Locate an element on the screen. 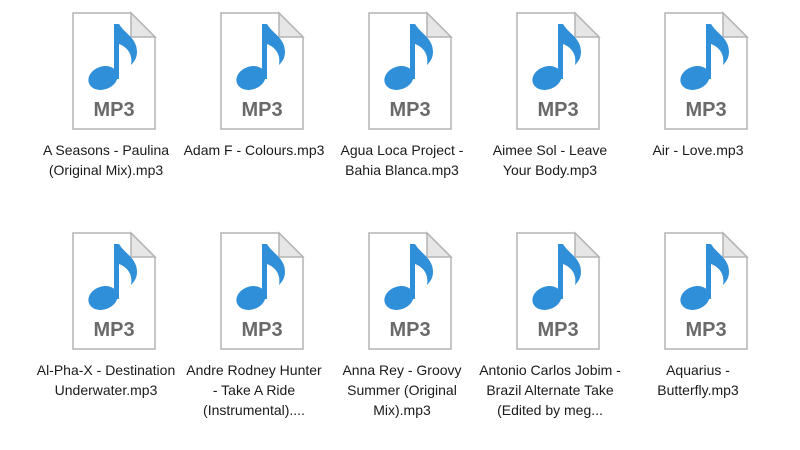  file-item: MP3 Aquarius - Butterfly.mp3 is located at coordinates (698, 333).